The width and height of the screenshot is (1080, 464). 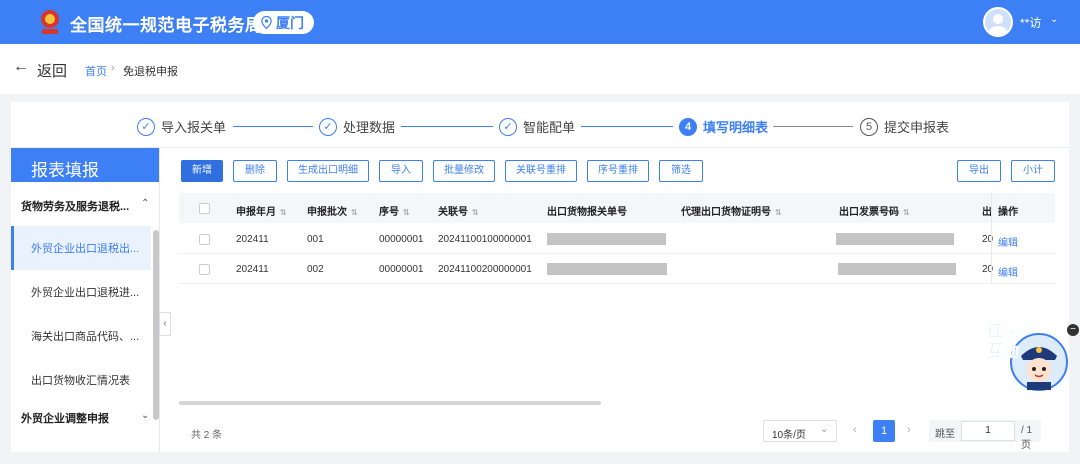 What do you see at coordinates (315, 239) in the screenshot?
I see `cell-batch: 001` at bounding box center [315, 239].